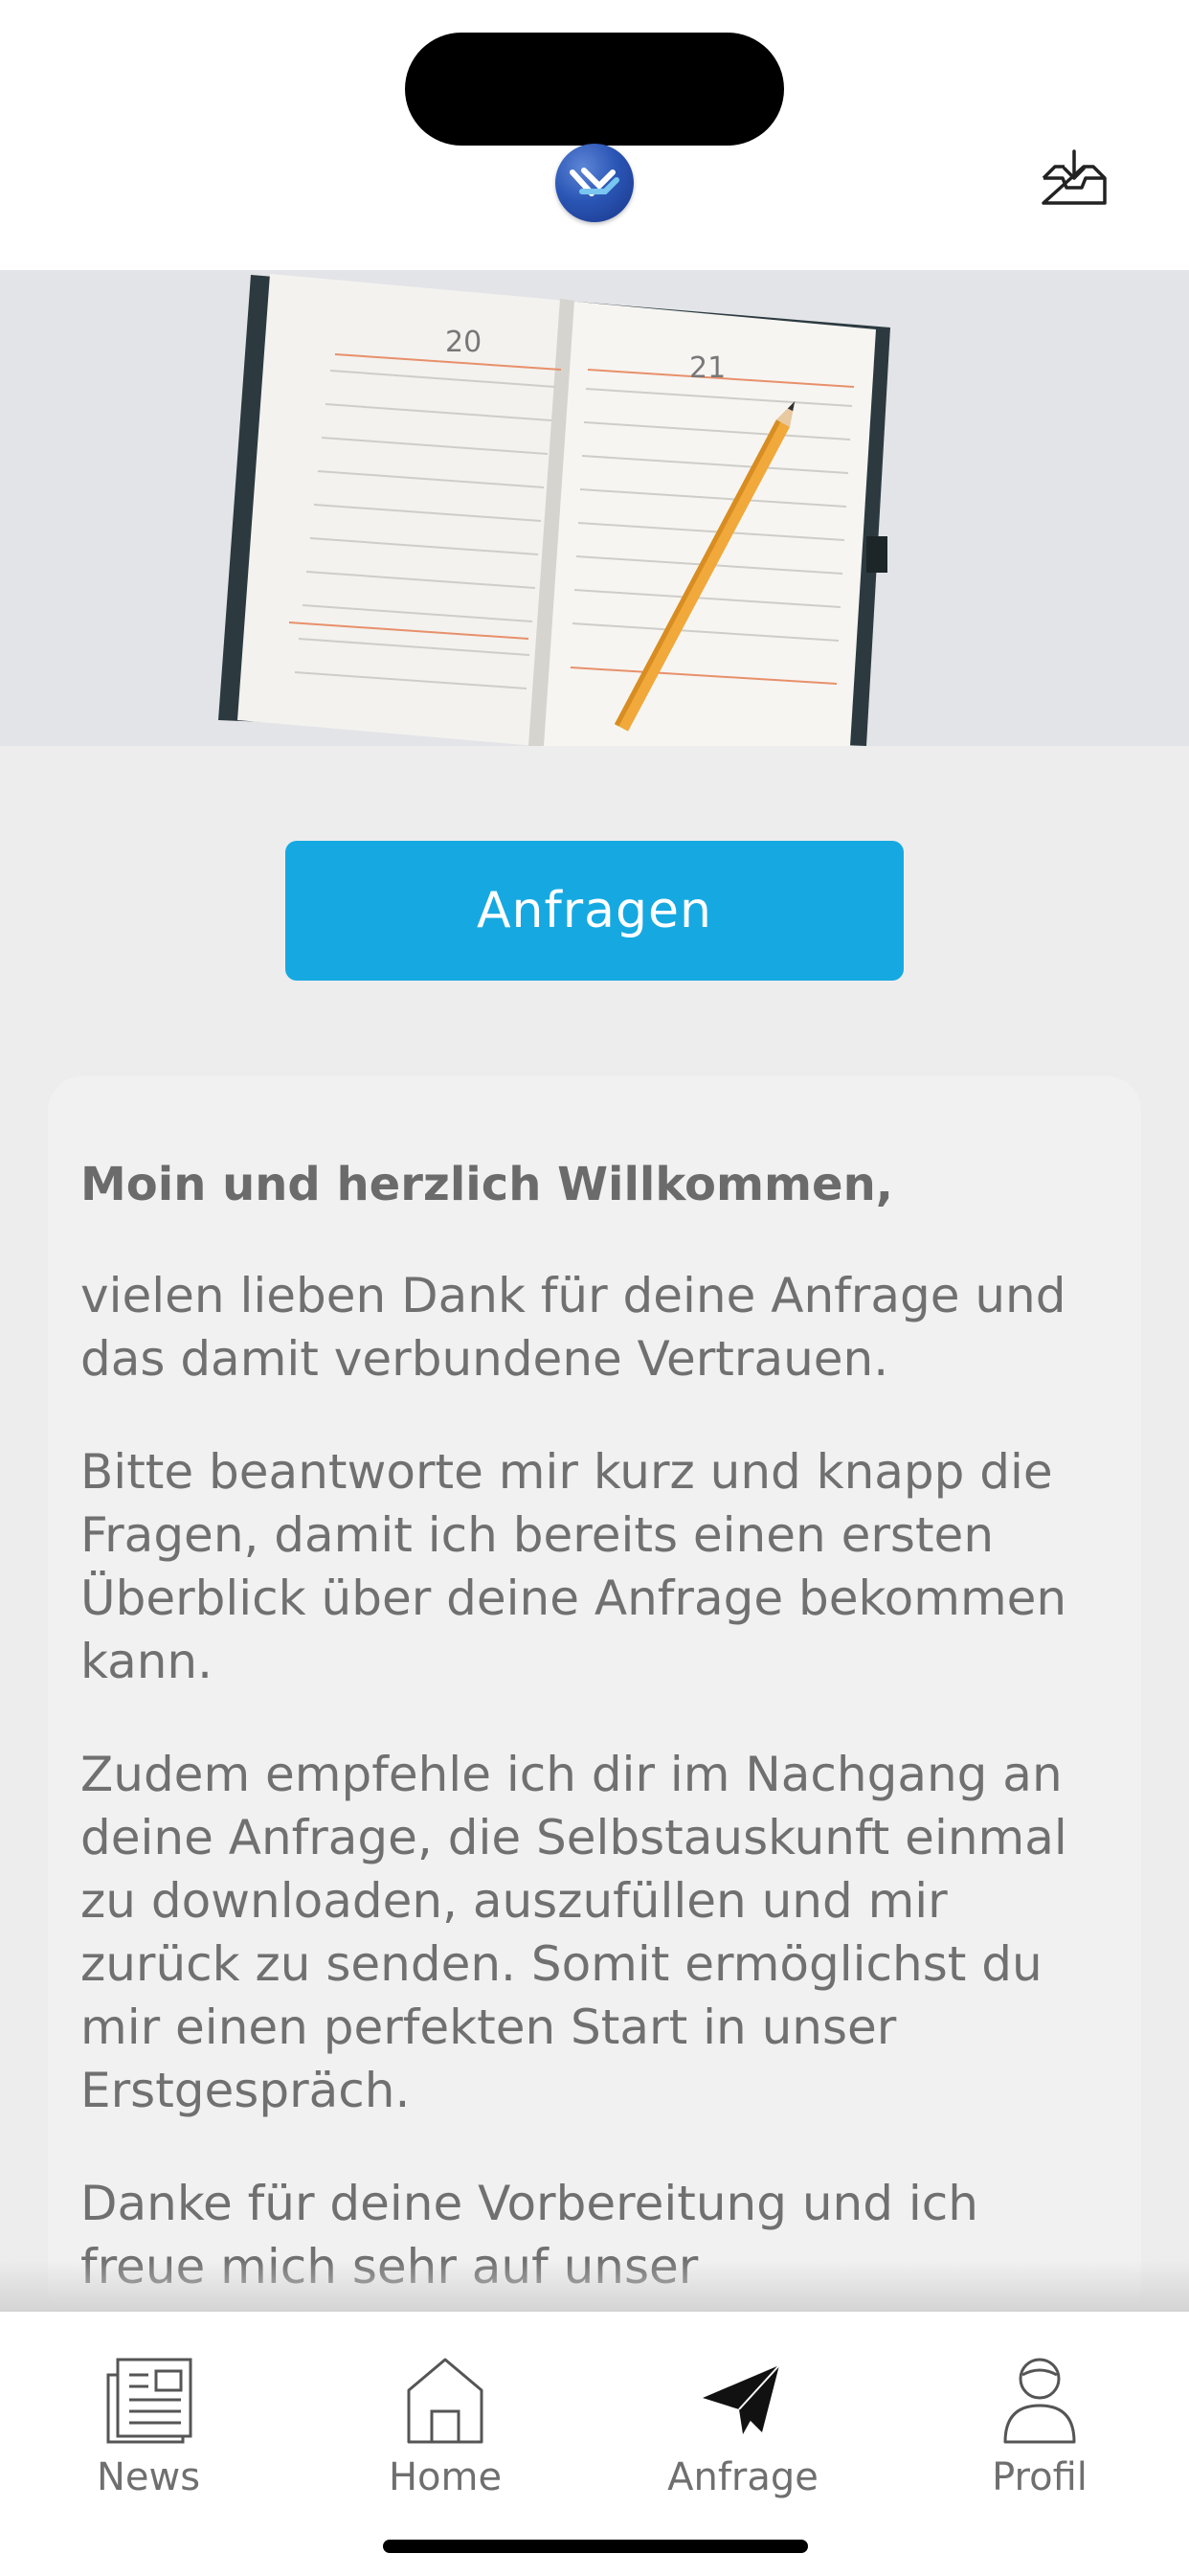  What do you see at coordinates (486, 1184) in the screenshot?
I see `welcome-heading: Moin und herzlich Willkommen,` at bounding box center [486, 1184].